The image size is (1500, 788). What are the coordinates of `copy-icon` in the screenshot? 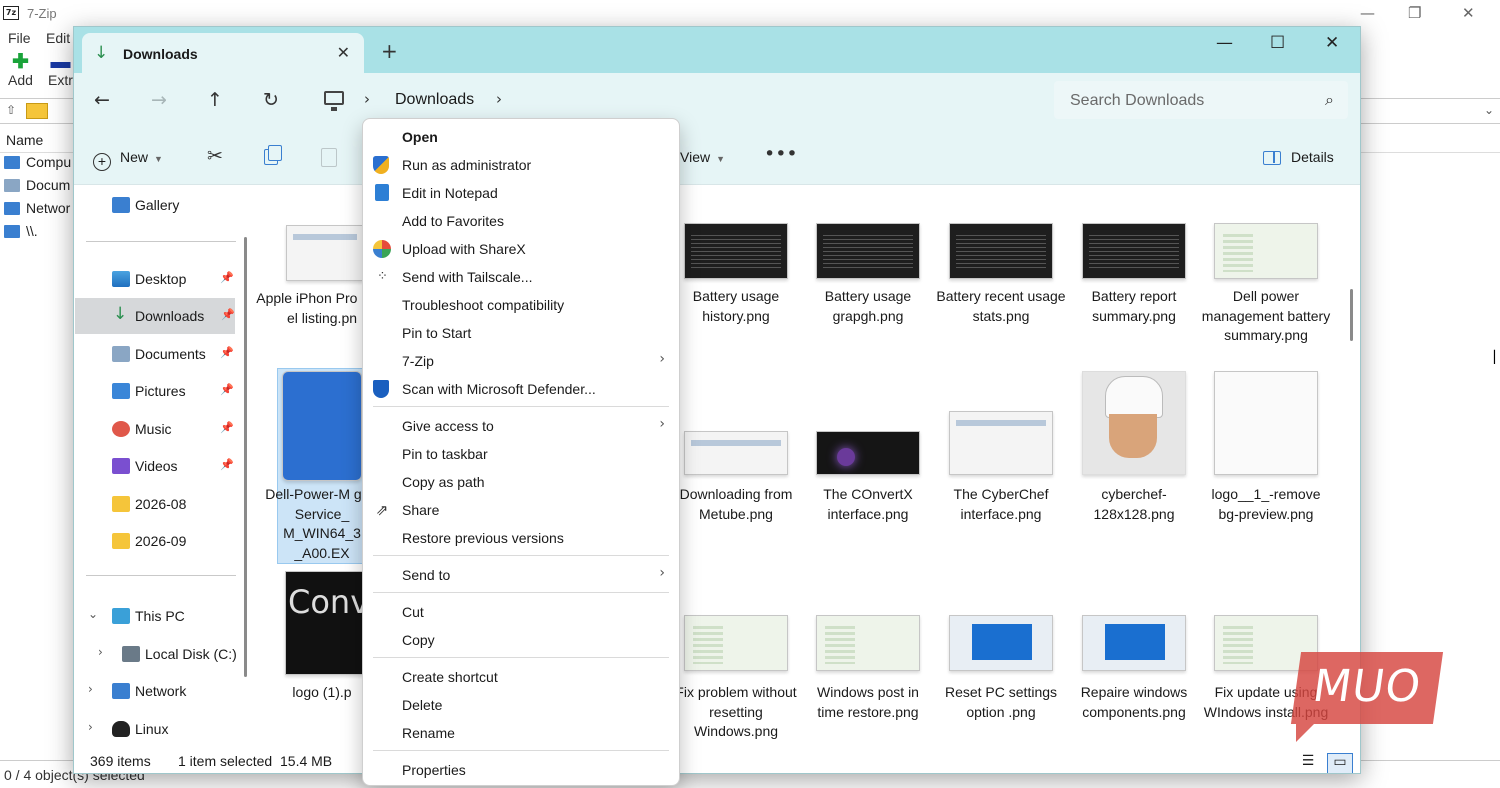 It's located at (273, 155).